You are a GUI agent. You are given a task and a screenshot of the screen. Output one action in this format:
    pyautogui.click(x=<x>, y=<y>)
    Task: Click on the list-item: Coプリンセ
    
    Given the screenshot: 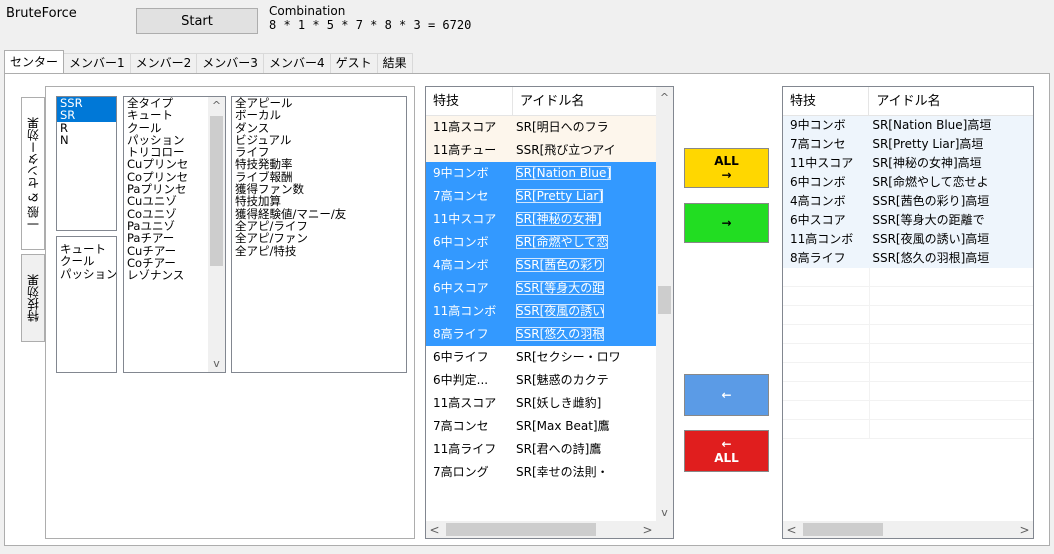 What is the action you would take?
    pyautogui.click(x=165, y=177)
    